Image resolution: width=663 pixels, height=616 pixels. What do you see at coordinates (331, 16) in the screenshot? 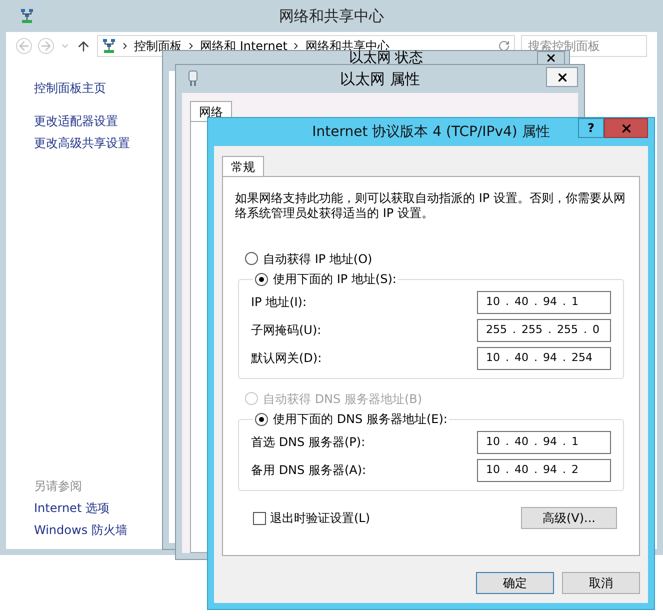
I see `window-title: 网络和共享中心` at bounding box center [331, 16].